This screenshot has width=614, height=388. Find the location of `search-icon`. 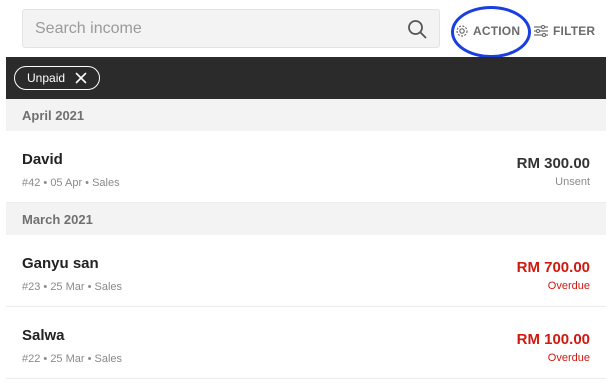

search-icon is located at coordinates (417, 29).